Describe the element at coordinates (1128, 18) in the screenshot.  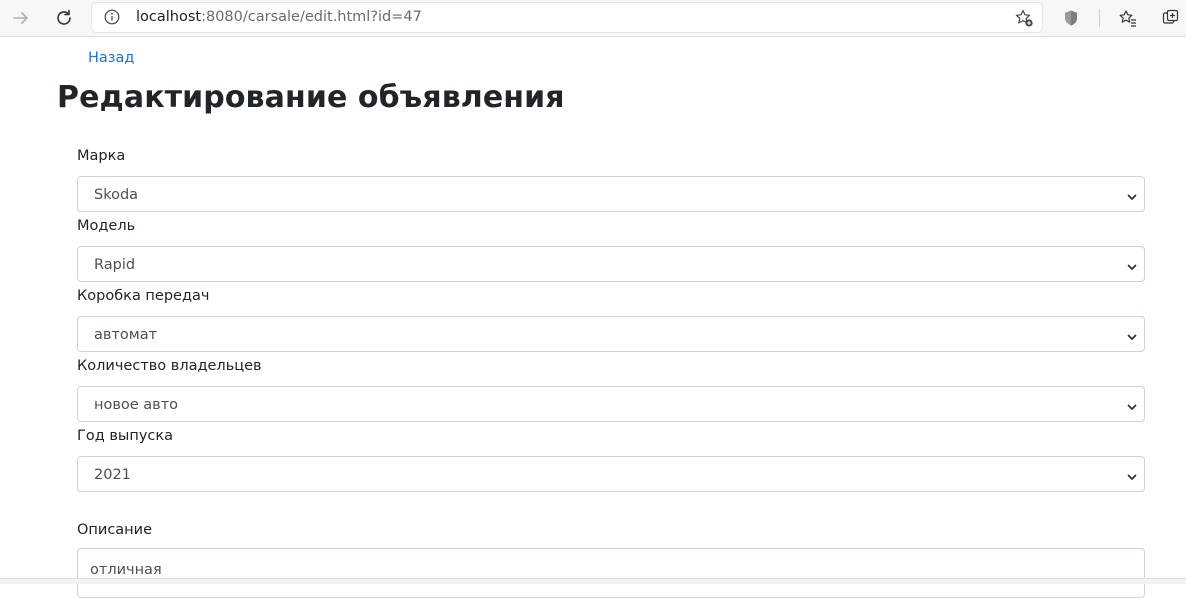
I see `favorites-icon` at that location.